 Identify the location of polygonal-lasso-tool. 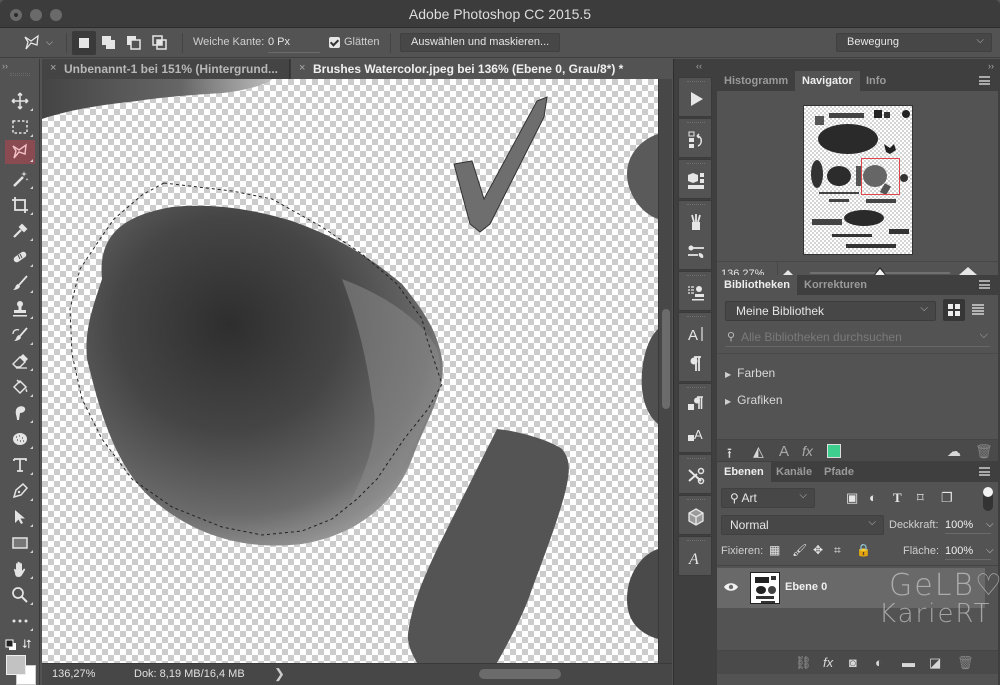
(20, 152).